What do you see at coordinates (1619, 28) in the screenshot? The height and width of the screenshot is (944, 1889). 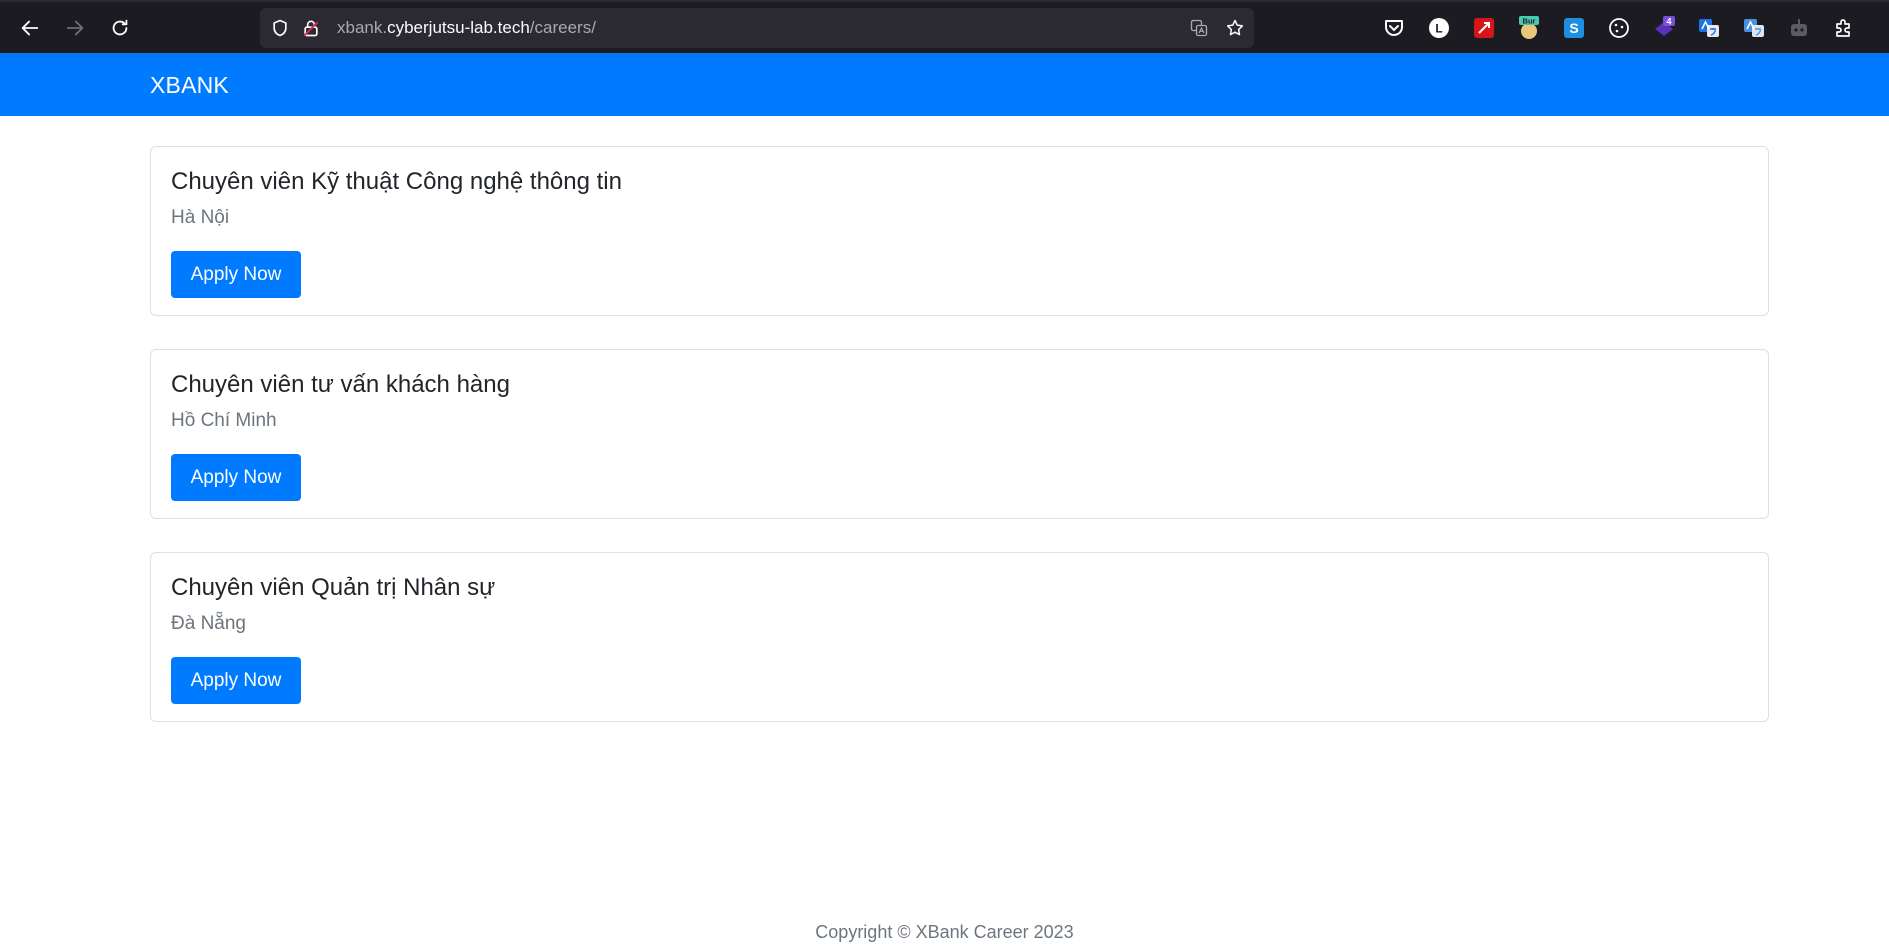 I see `cookie-icon` at bounding box center [1619, 28].